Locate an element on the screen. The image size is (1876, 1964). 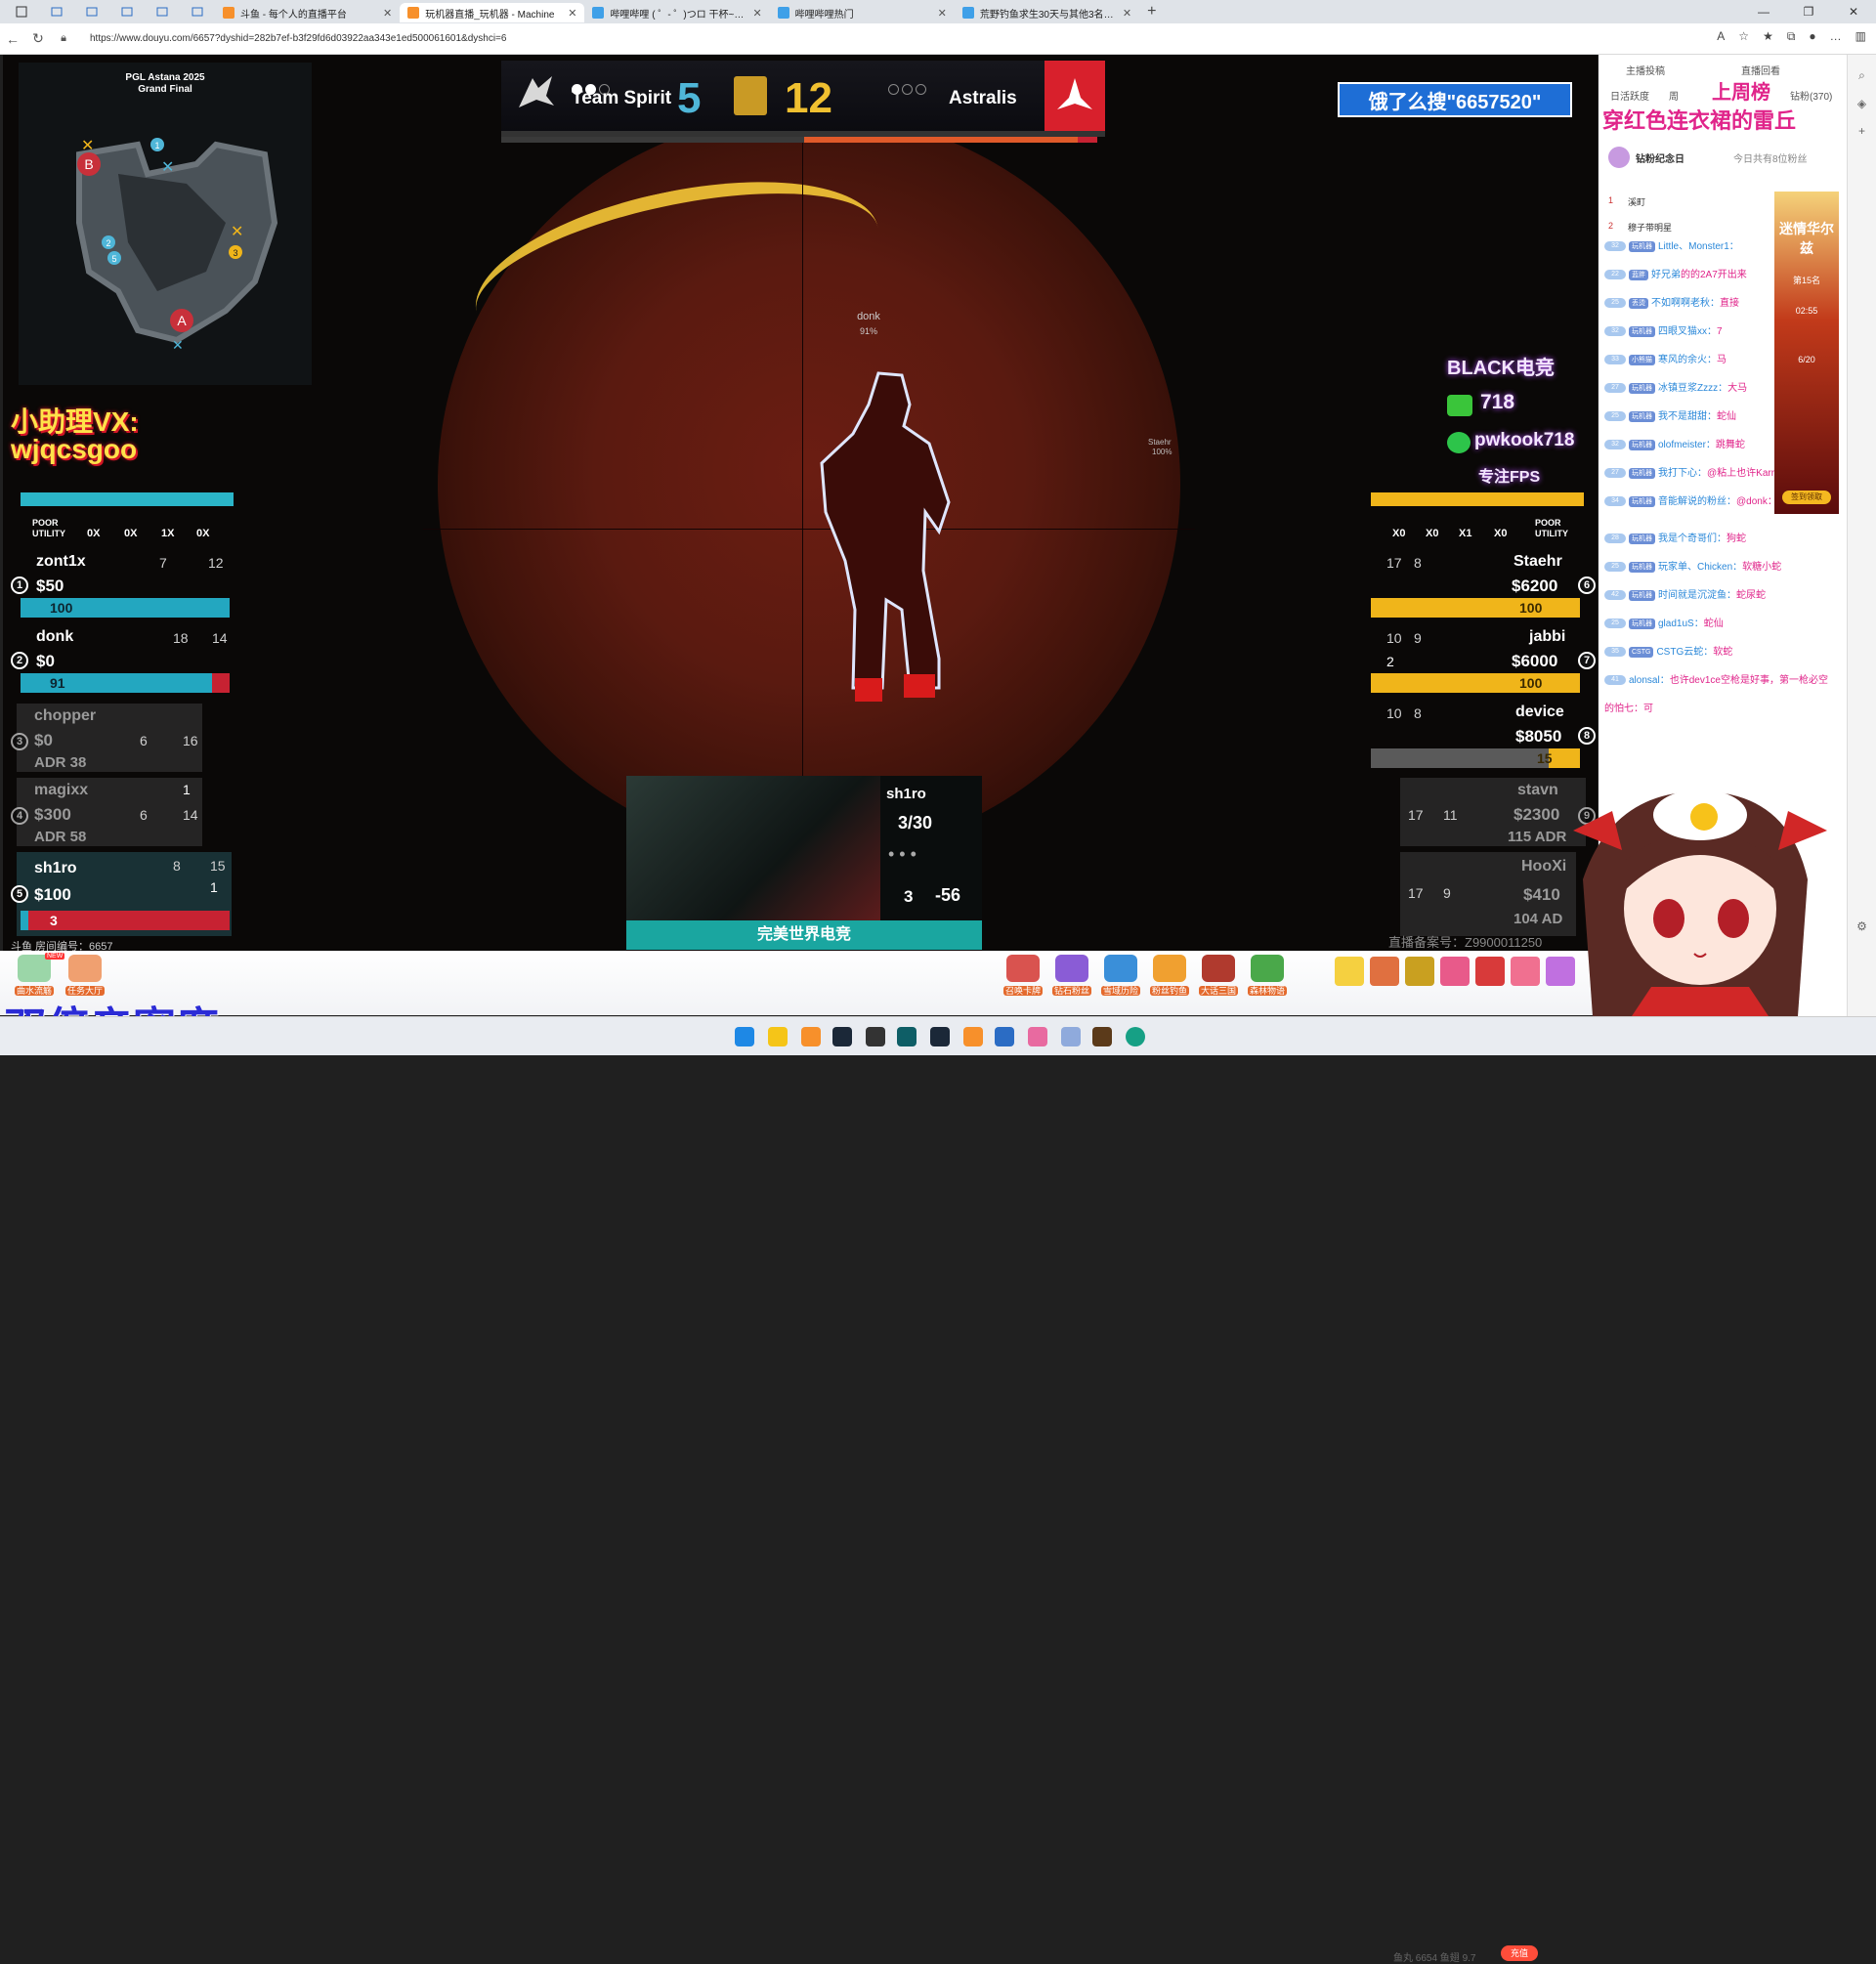
settings-icon: ⚙ is located at coordinates (1862, 926).